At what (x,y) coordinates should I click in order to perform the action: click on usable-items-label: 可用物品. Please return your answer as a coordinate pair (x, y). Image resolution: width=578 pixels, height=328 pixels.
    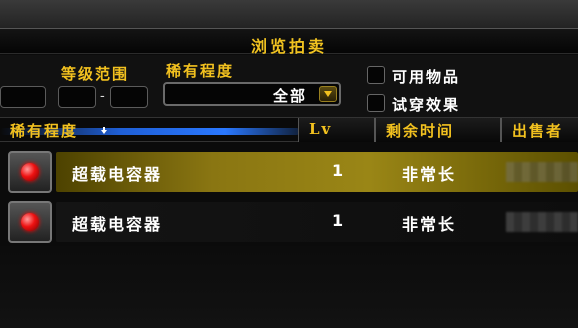
    Looking at the image, I should click on (426, 77).